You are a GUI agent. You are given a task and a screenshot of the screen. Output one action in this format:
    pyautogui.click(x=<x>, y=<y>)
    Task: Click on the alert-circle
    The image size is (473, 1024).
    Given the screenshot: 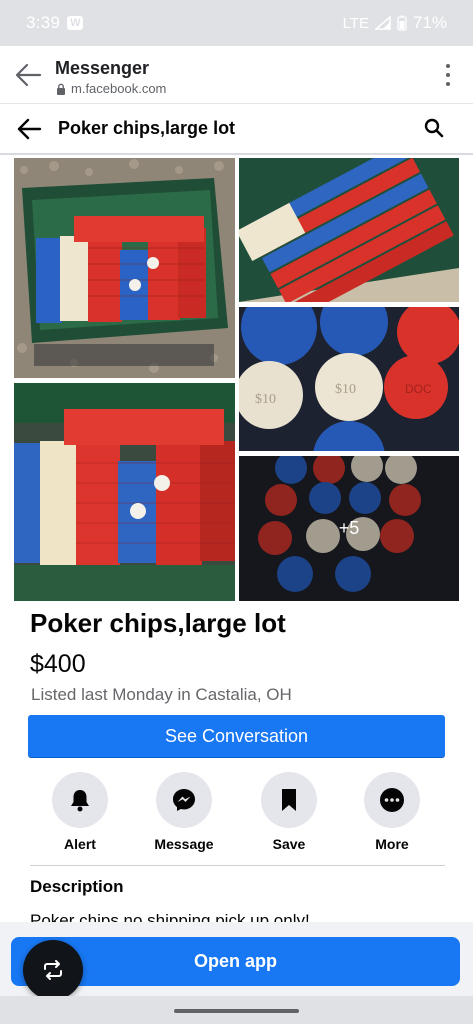 What is the action you would take?
    pyautogui.click(x=80, y=800)
    